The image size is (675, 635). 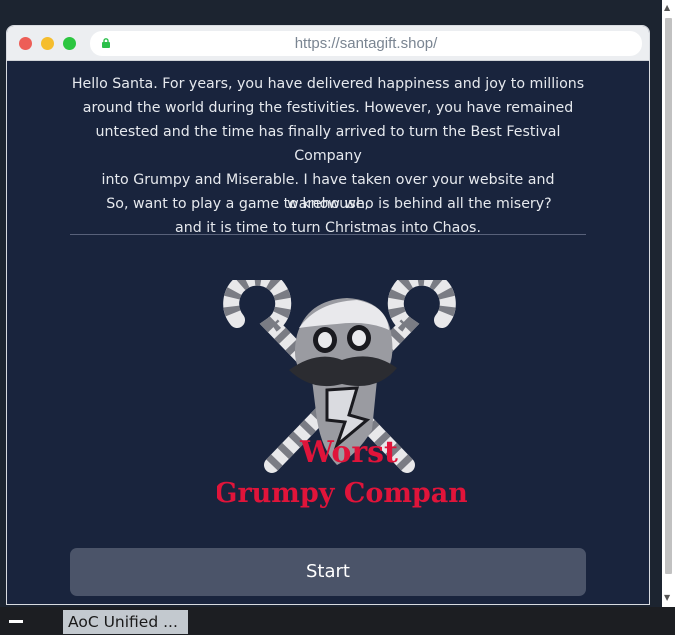 I want to click on divider, so click(x=328, y=234).